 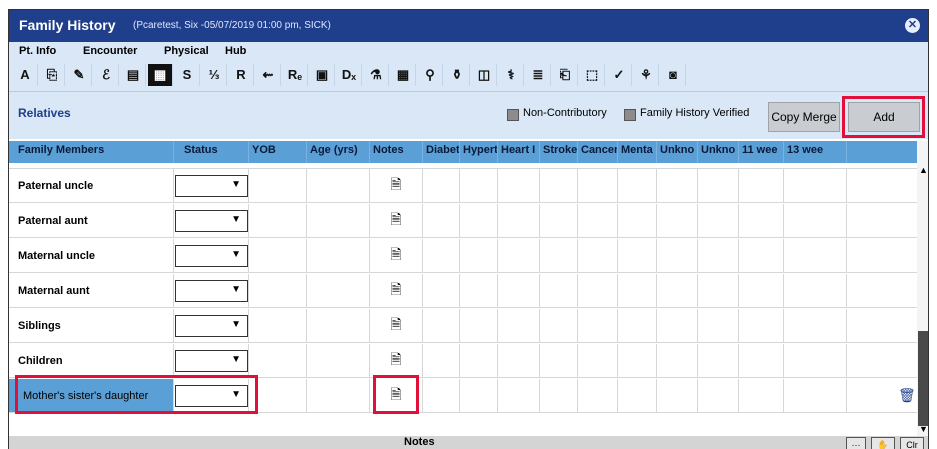 I want to click on trash-icon: 🗑, so click(x=907, y=395).